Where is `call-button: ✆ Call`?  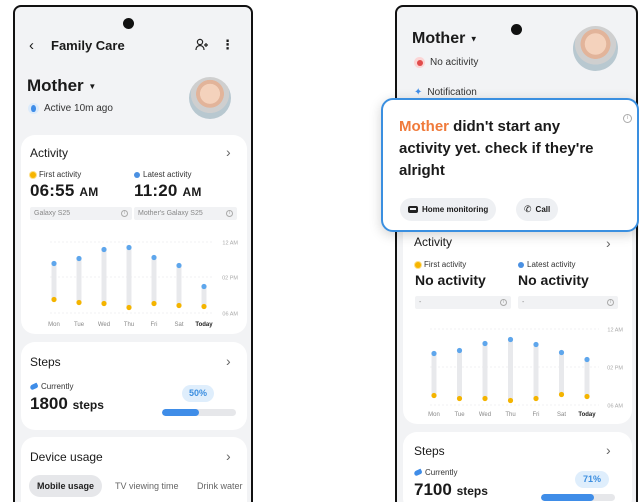 call-button: ✆ Call is located at coordinates (537, 209).